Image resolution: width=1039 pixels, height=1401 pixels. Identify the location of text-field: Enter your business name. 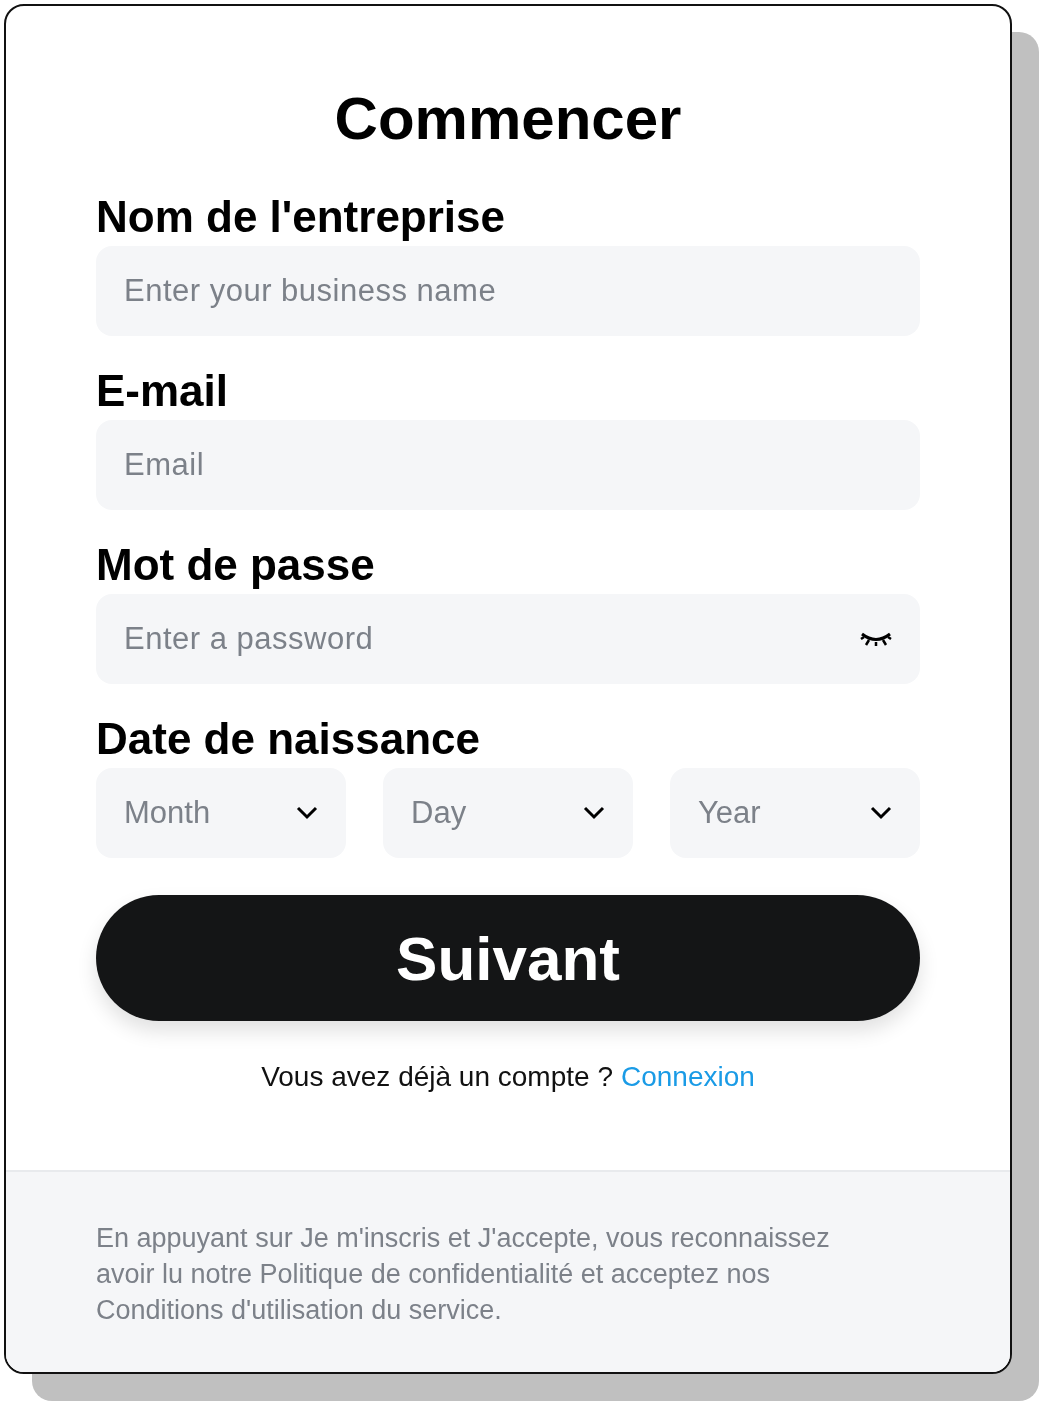
(508, 291).